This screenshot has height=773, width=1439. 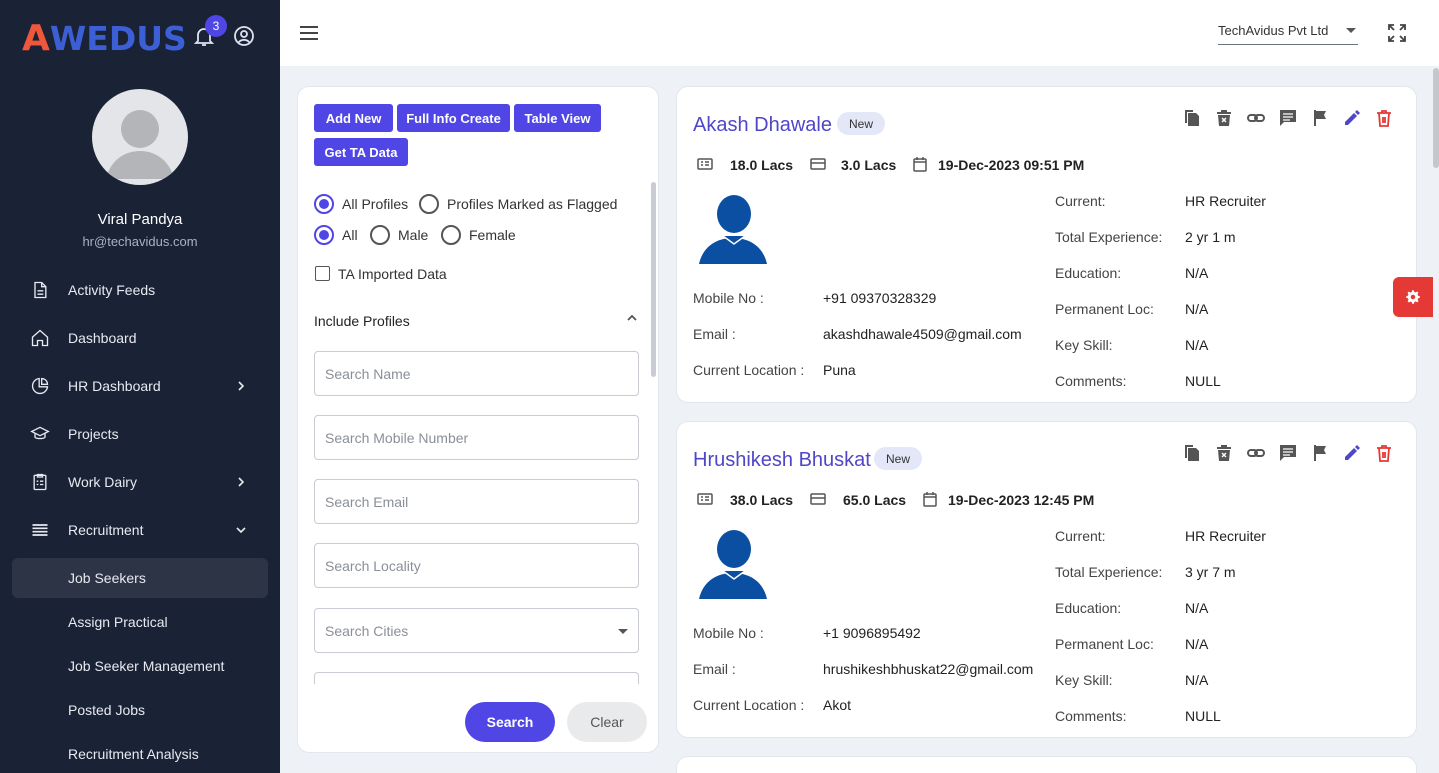 I want to click on created-date: 19-Dec-2023 09:51 PM, so click(x=1011, y=165).